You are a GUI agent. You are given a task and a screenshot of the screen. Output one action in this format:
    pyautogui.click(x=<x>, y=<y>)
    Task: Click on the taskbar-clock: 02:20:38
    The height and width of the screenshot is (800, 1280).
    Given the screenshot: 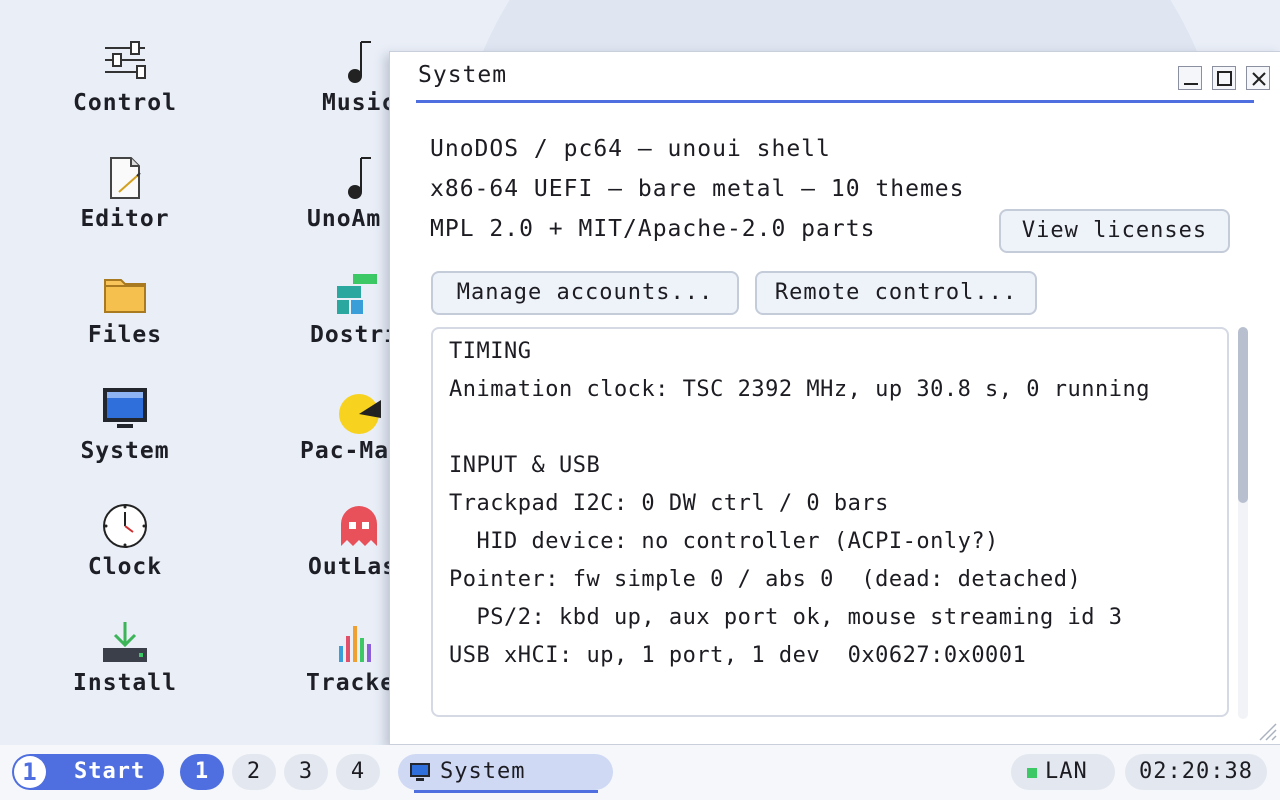 What is the action you would take?
    pyautogui.click(x=1196, y=772)
    